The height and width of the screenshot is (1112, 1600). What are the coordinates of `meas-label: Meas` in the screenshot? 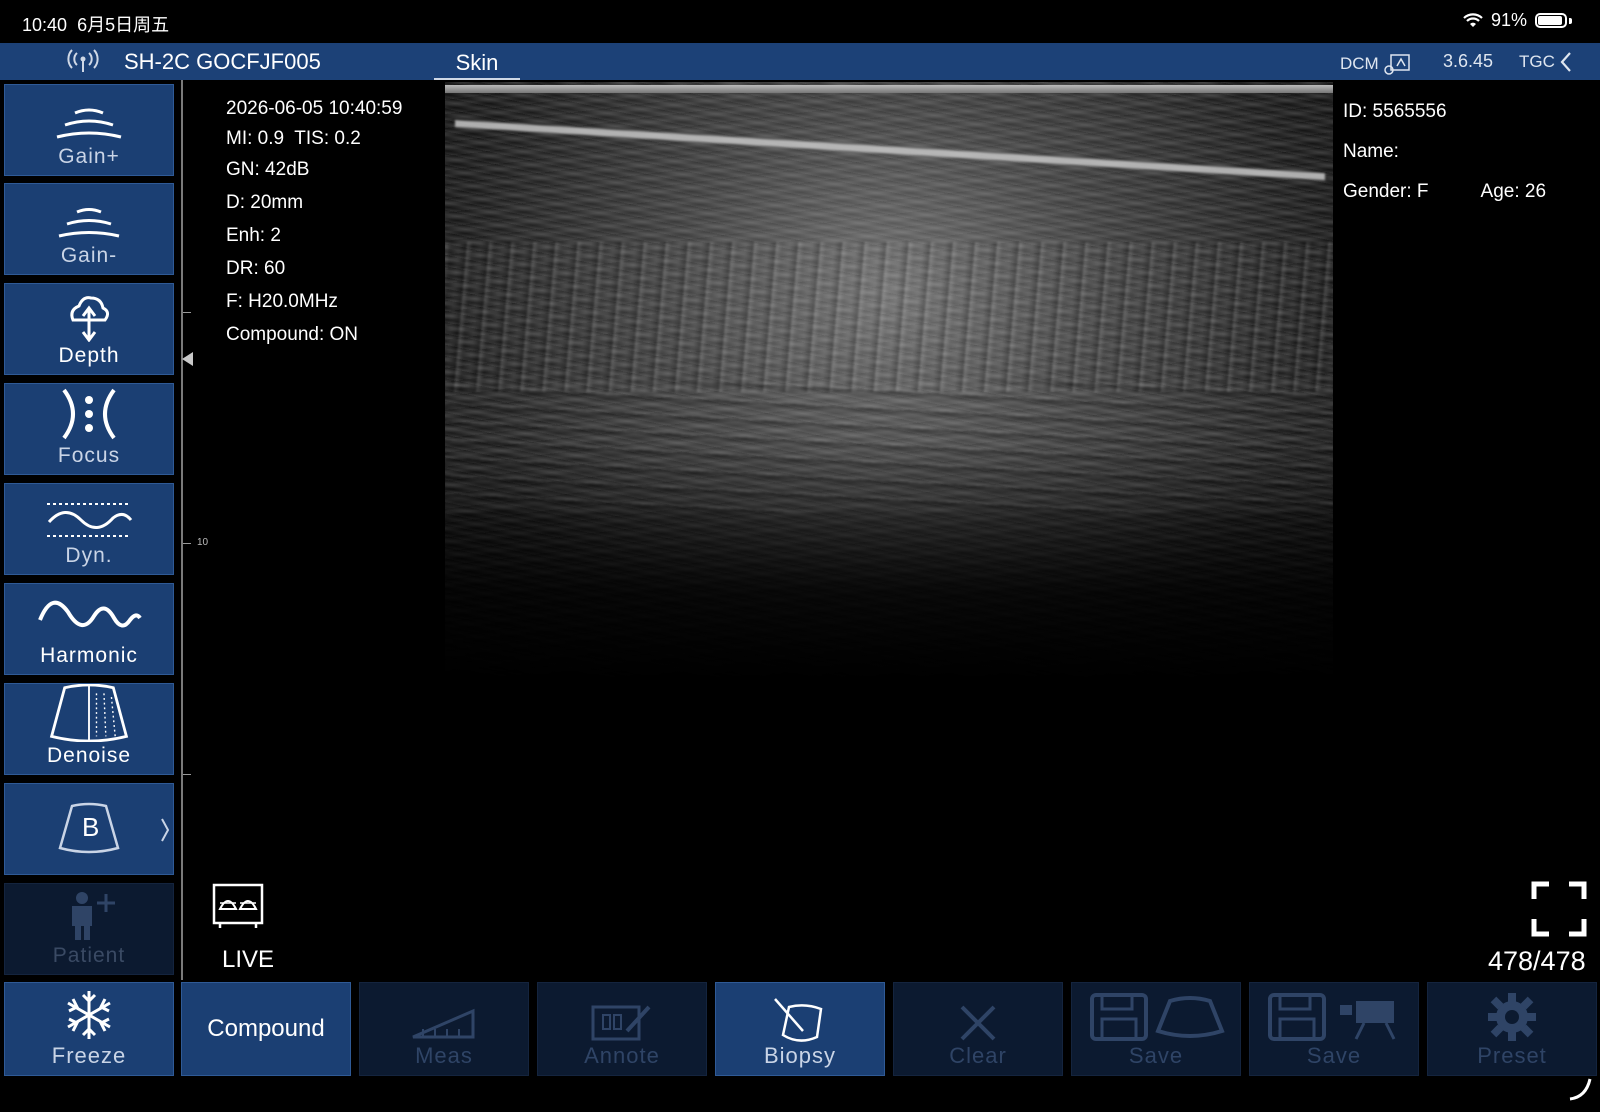 It's located at (444, 1055).